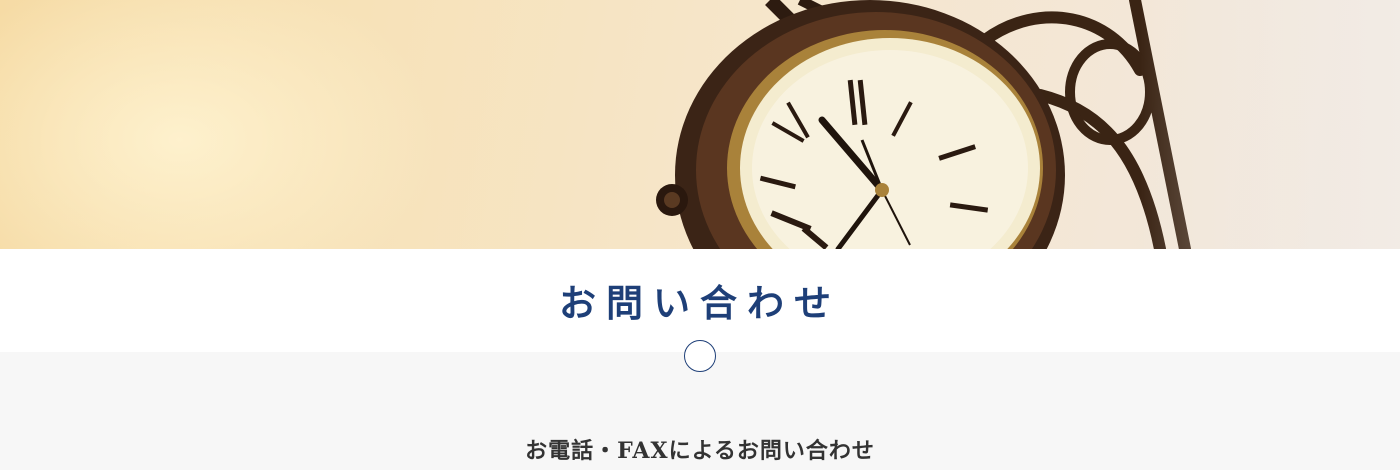  What do you see at coordinates (700, 451) in the screenshot?
I see `phone-fax-heading: お電話・FAXによるお問い合わせ` at bounding box center [700, 451].